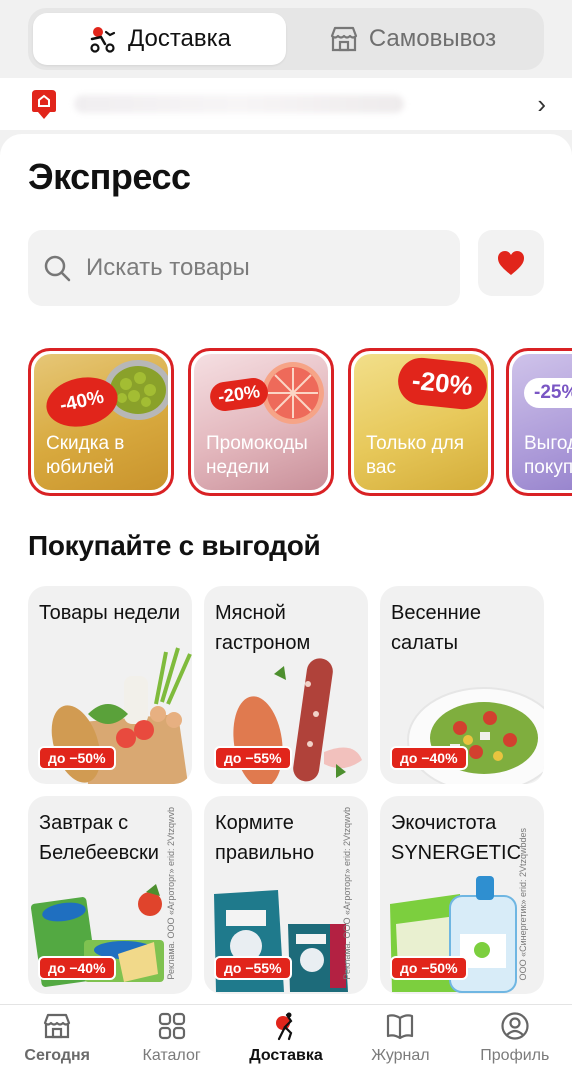  I want to click on story-label: Промокоды недели, so click(257, 455).